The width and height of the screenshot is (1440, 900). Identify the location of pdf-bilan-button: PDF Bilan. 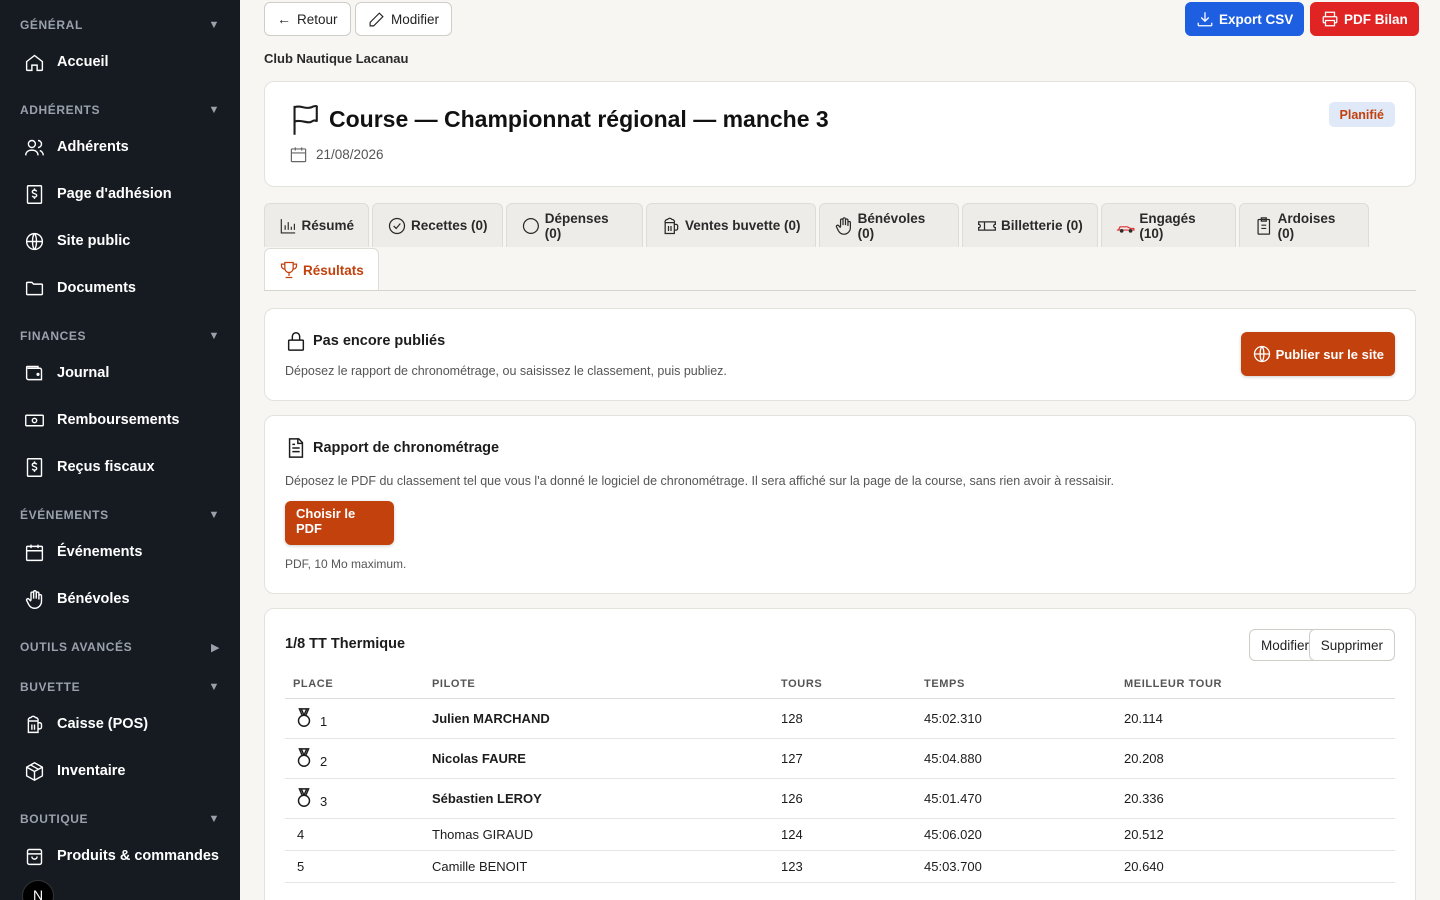
(1364, 19).